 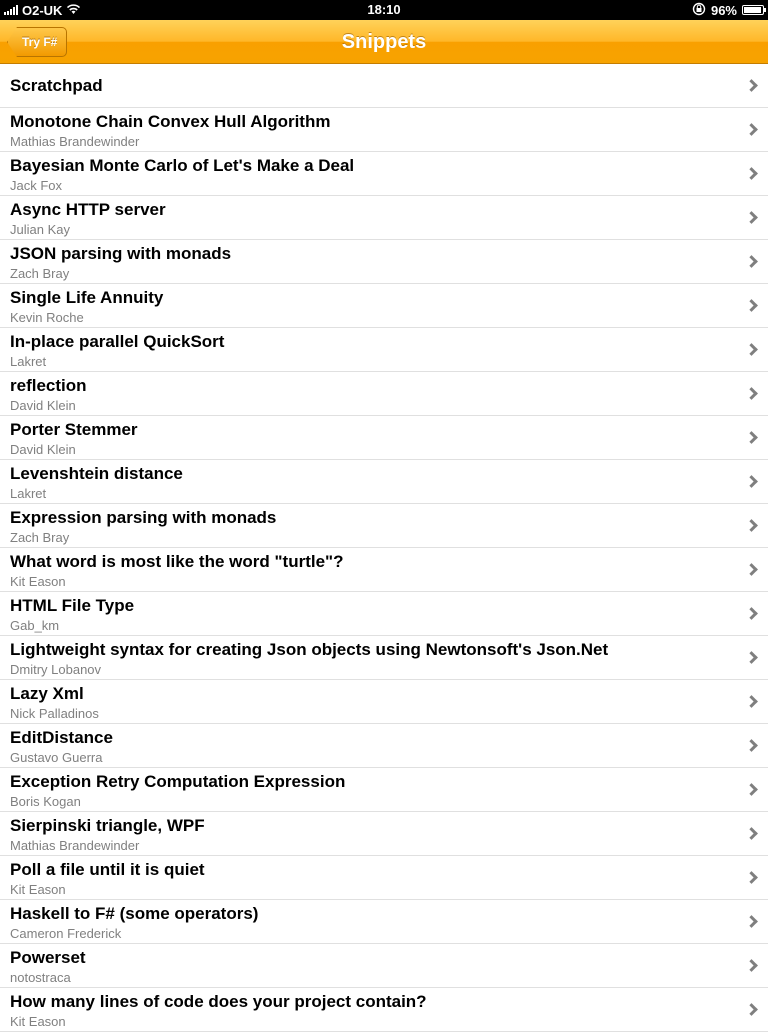 I want to click on rotation-lock-icon, so click(x=699, y=10).